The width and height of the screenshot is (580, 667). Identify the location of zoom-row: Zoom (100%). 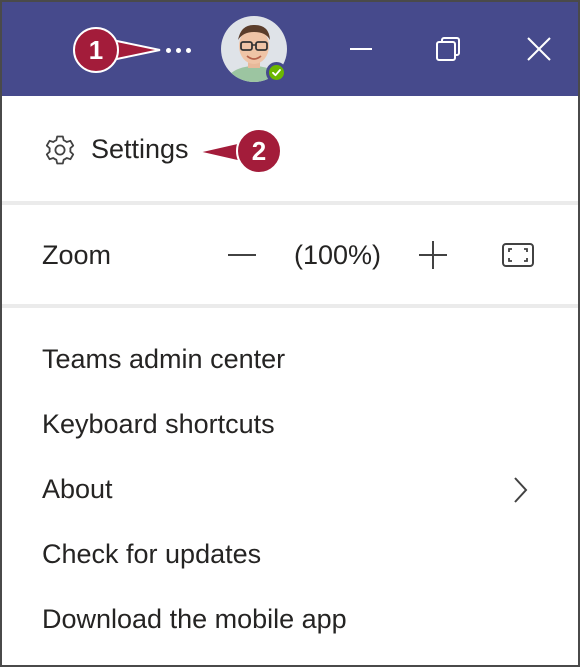
(290, 254).